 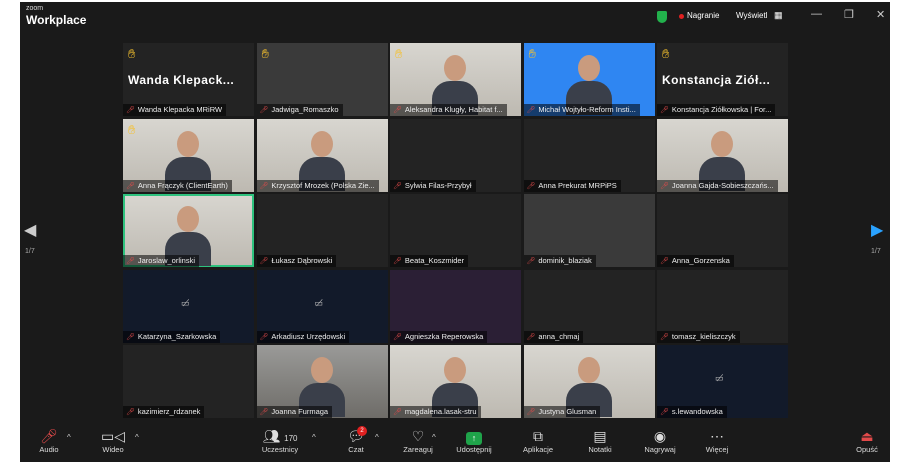 What do you see at coordinates (722, 230) in the screenshot?
I see `participant-tile: 🎤︎ Anna_Gorzenska` at bounding box center [722, 230].